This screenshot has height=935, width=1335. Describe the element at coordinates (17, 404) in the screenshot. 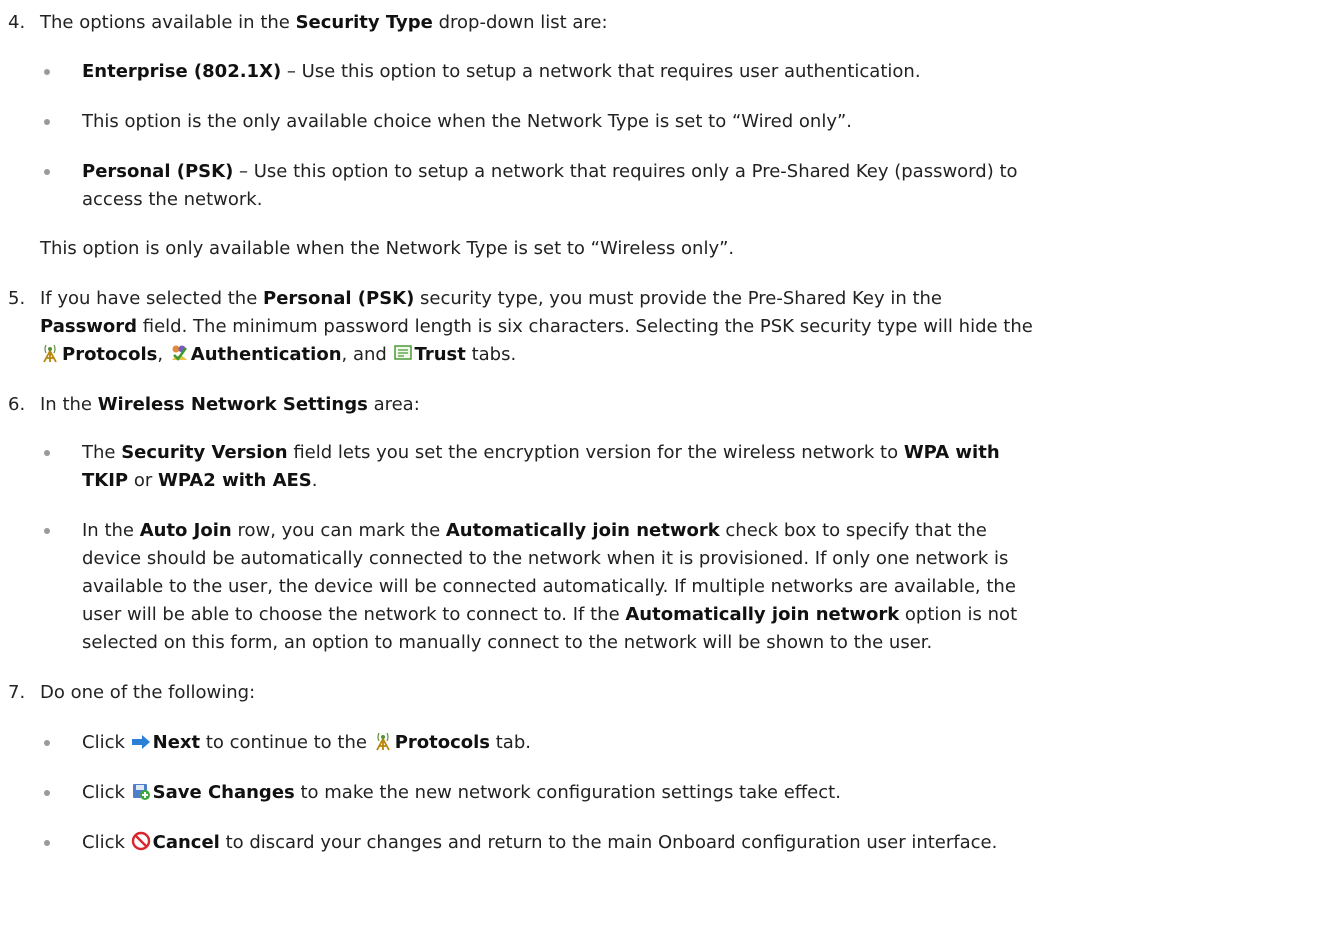

I see `step-number: 6.` at that location.